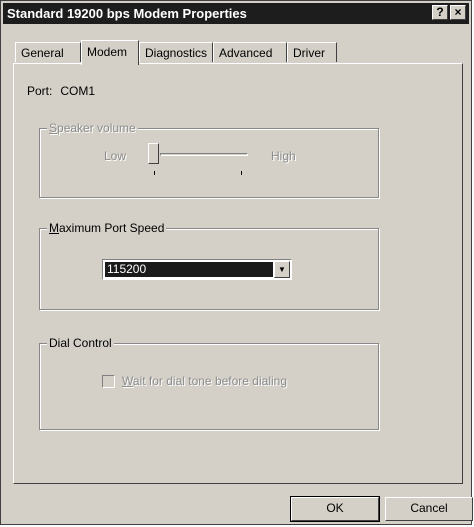 This screenshot has width=474, height=527. I want to click on speaker-volume-legend: Speaker volume, so click(92, 128).